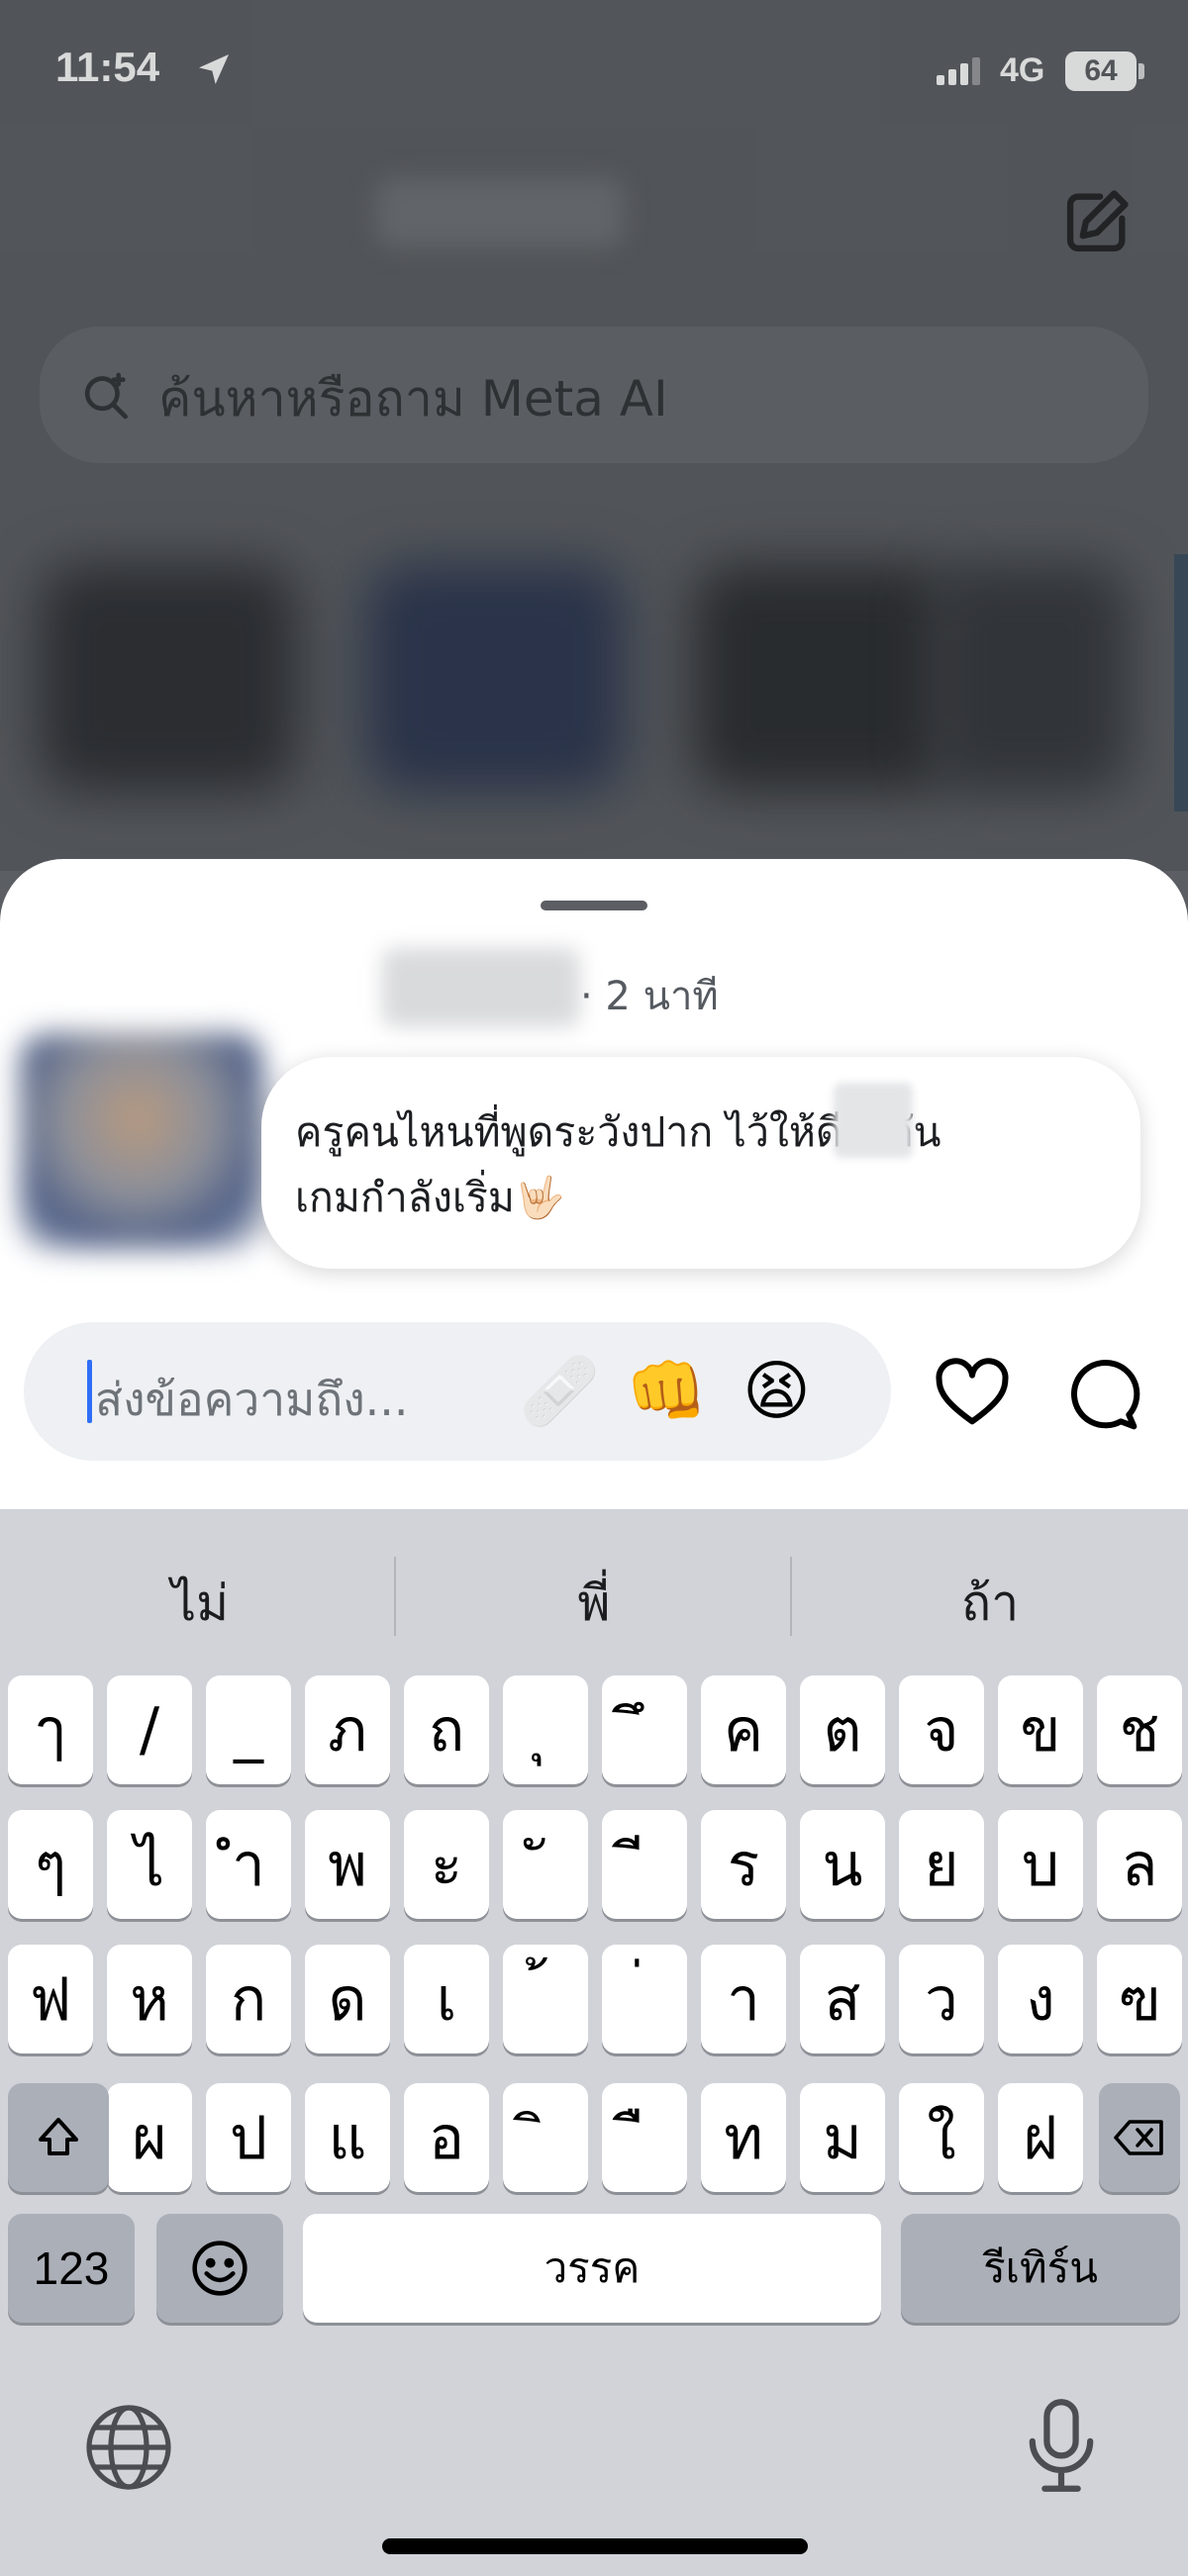 Image resolution: width=1188 pixels, height=2576 pixels. Describe the element at coordinates (249, 2137) in the screenshot. I see `key-row4-1: ป` at that location.